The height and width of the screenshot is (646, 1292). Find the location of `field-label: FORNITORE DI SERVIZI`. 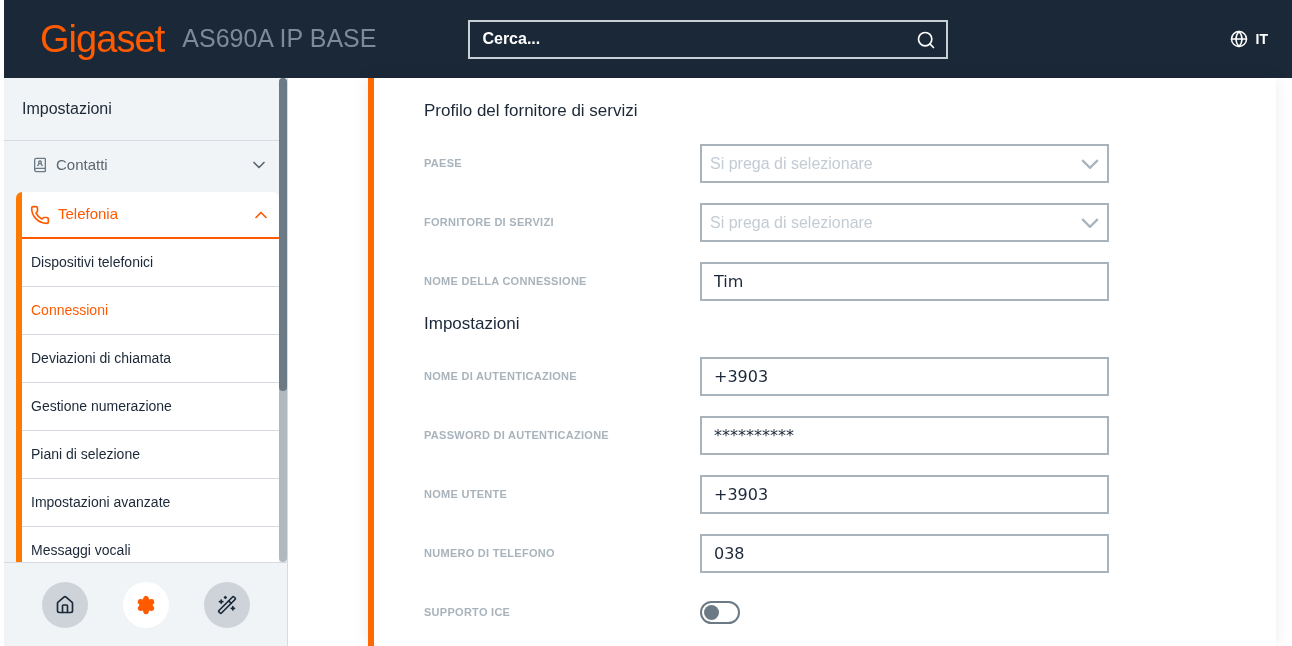

field-label: FORNITORE DI SERVIZI is located at coordinates (489, 223).